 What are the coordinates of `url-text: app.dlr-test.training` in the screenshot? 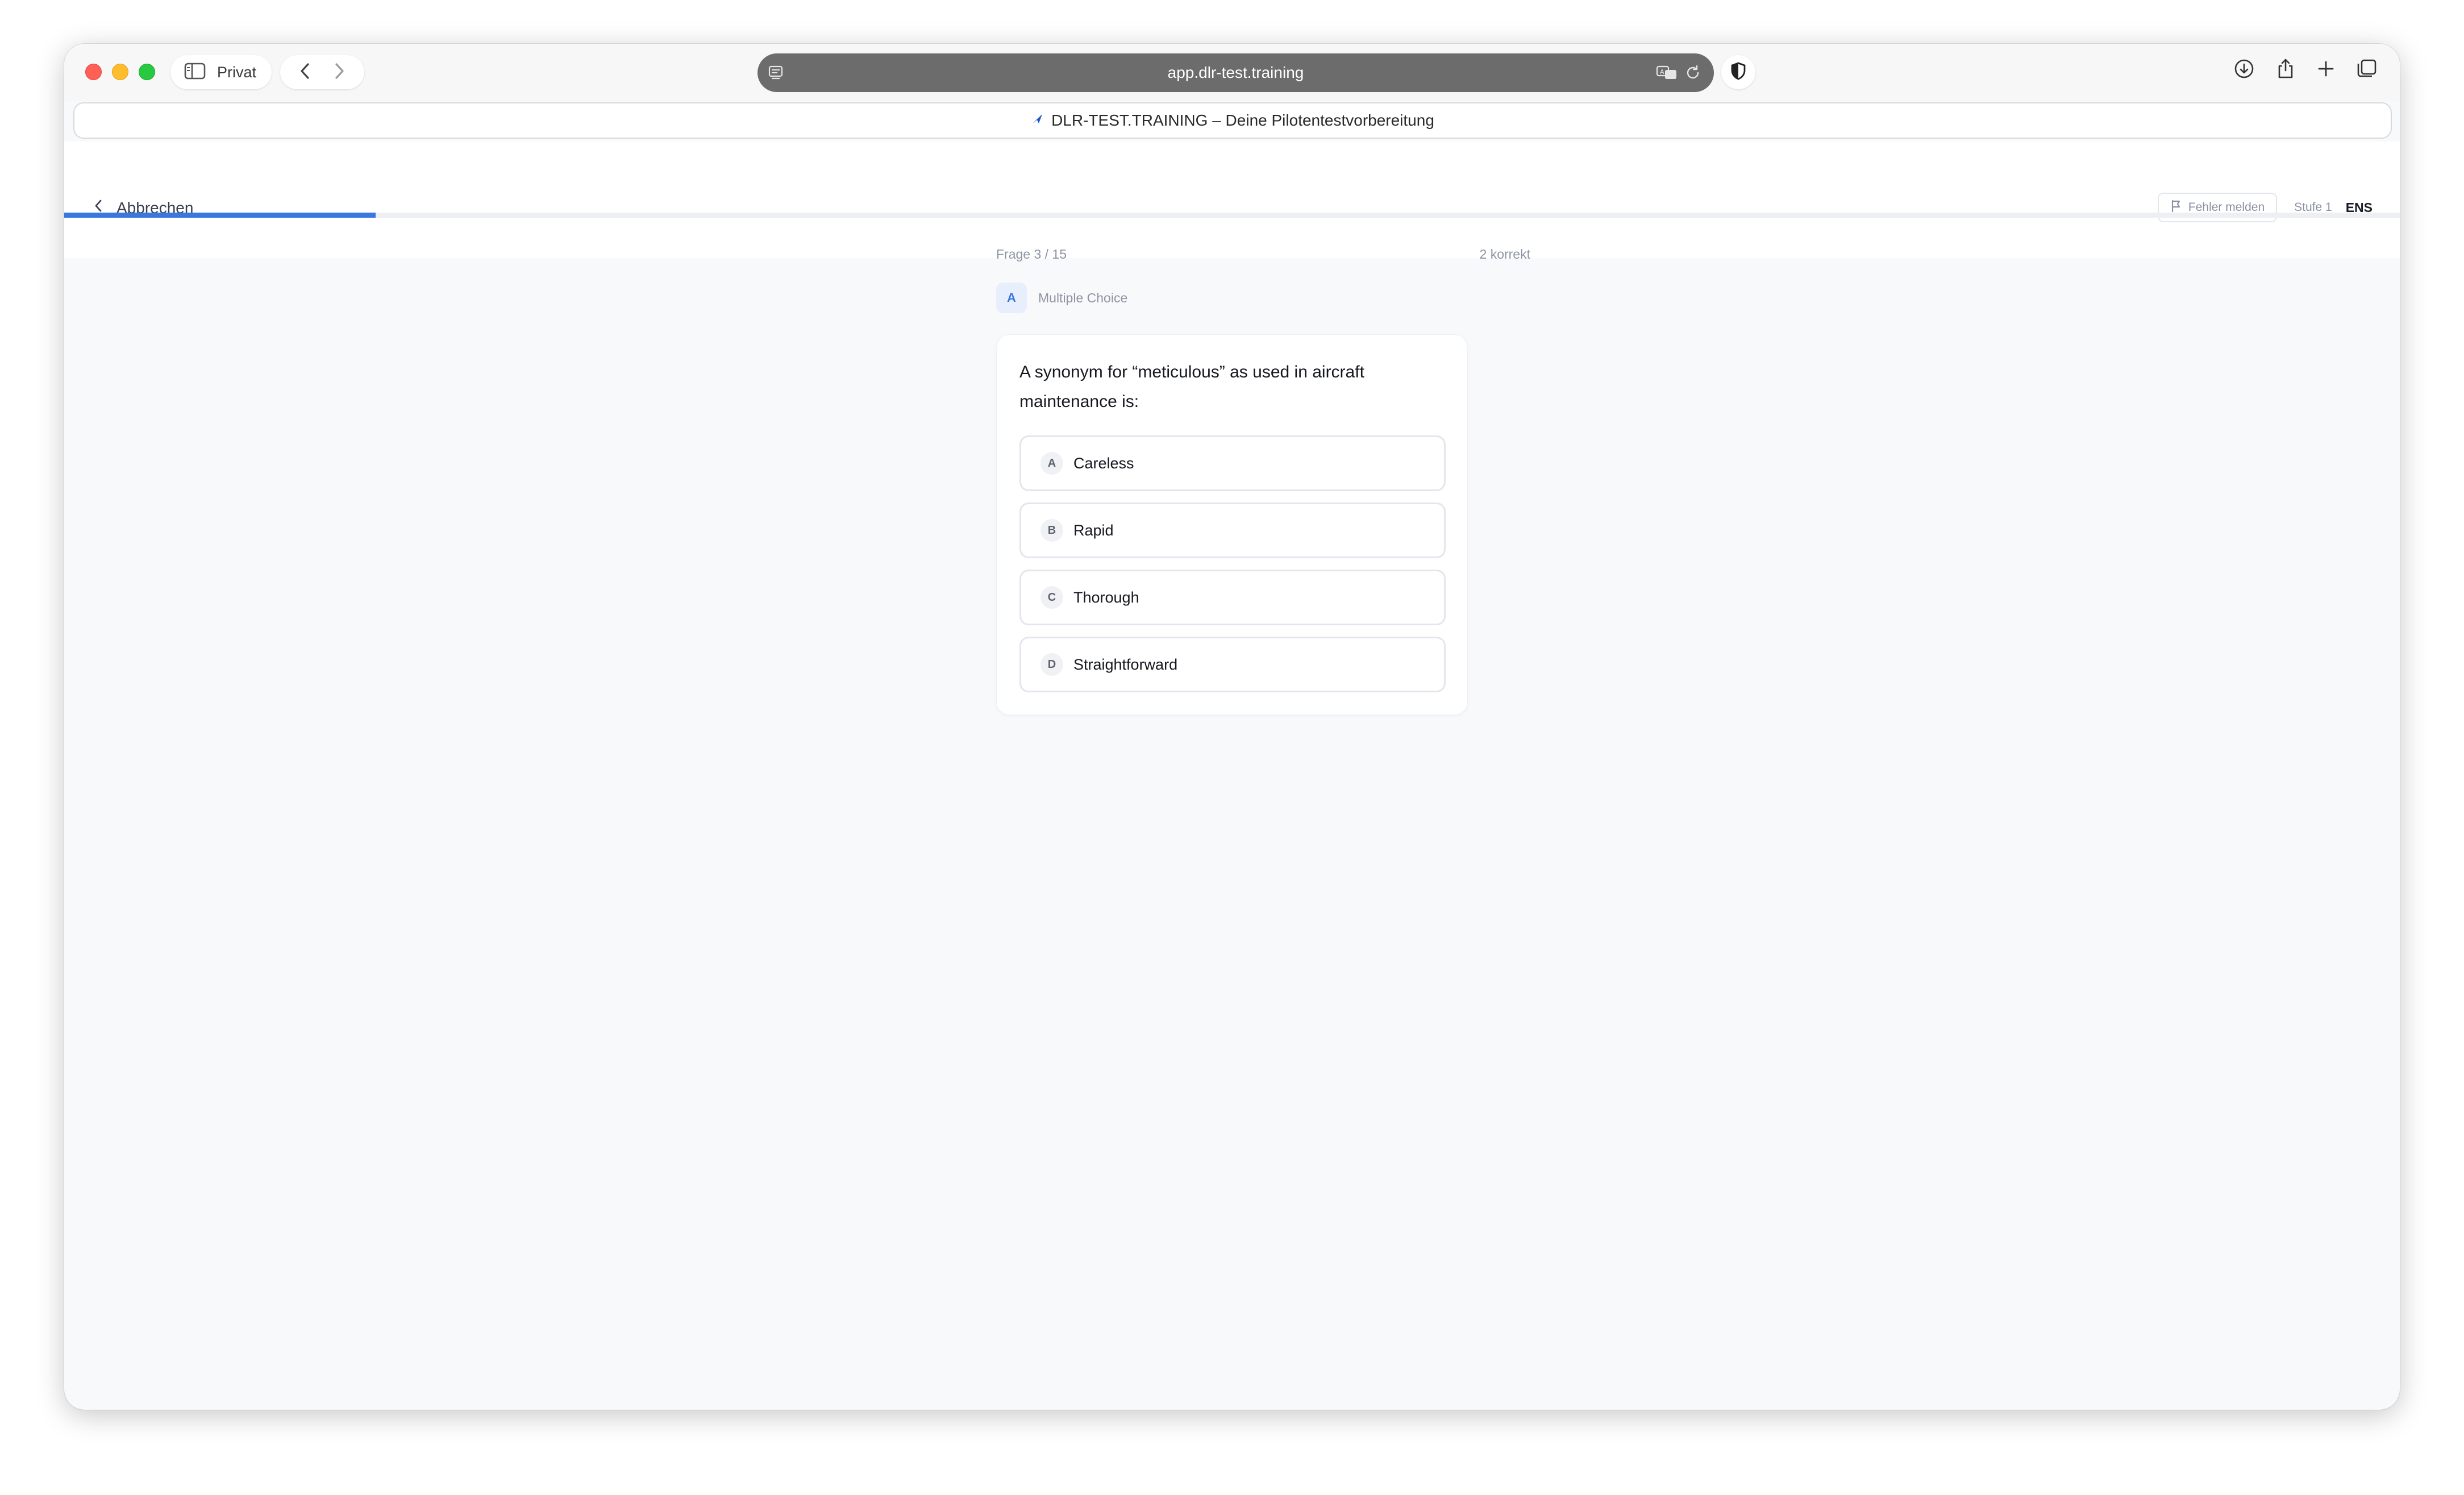 It's located at (1235, 72).